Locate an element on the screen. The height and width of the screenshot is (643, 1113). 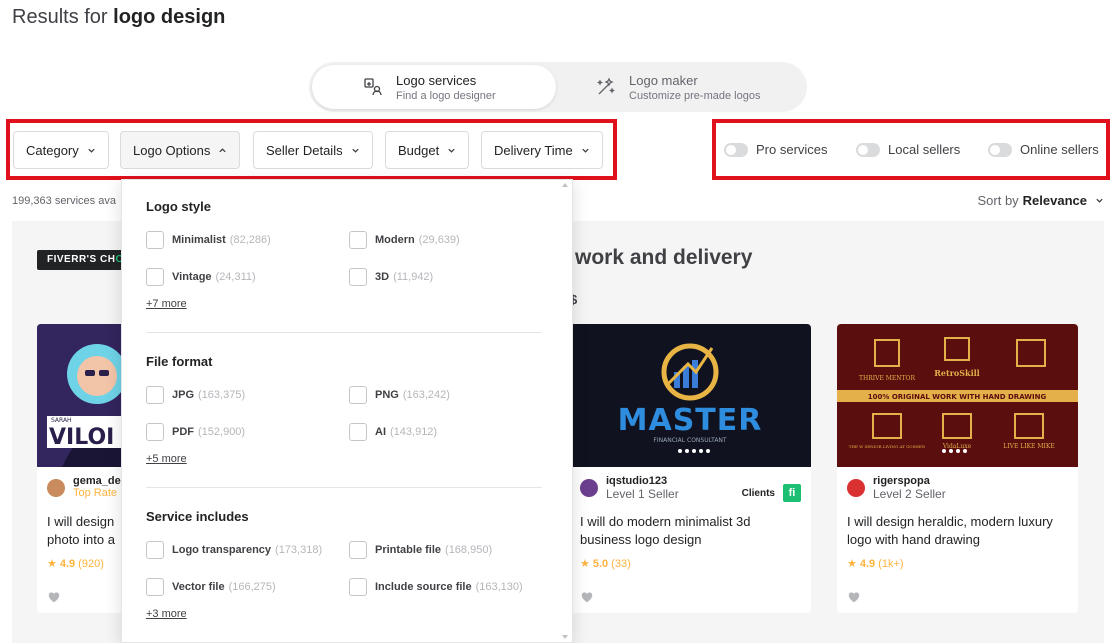
filter-delivery-time-label: Delivery Time is located at coordinates (533, 150).